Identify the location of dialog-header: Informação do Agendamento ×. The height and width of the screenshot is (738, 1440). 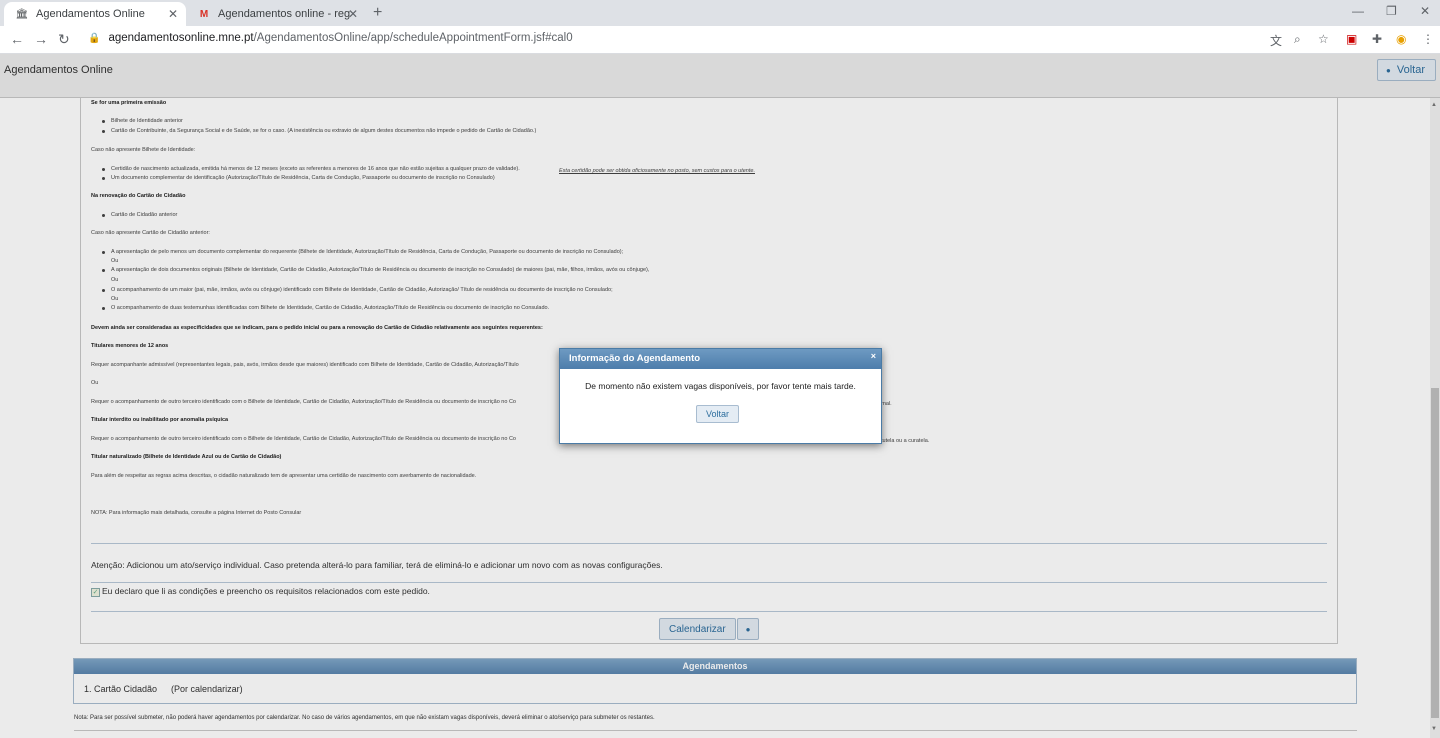
(720, 359).